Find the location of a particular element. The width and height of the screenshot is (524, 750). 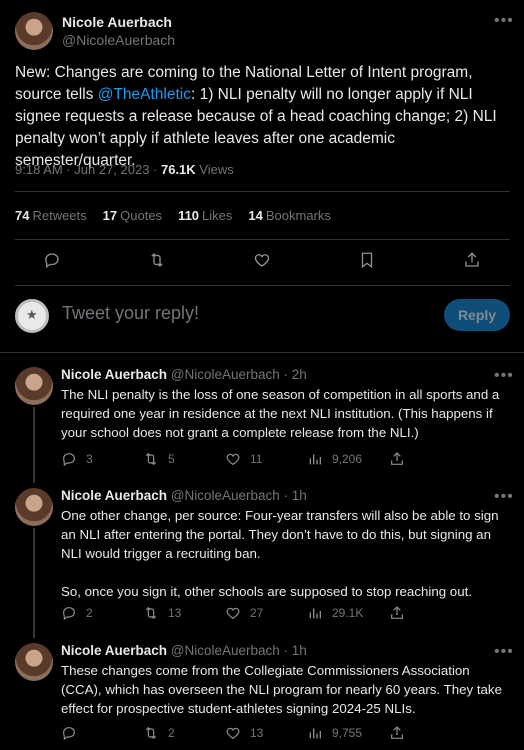

quotes-stat: 17 Quotes is located at coordinates (132, 215).